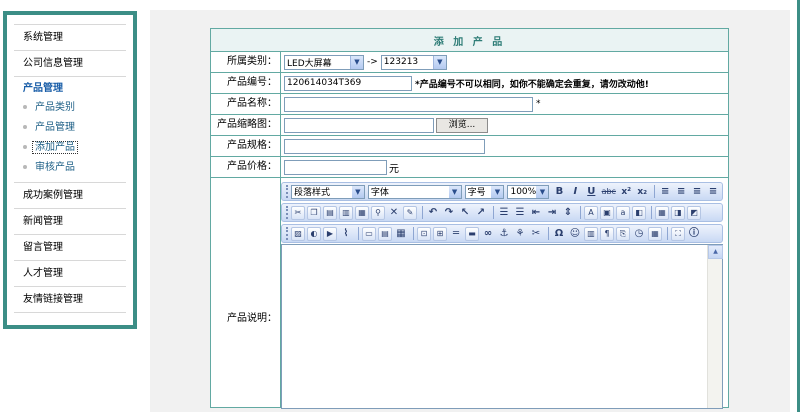  I want to click on scroll-up-icon: ▲, so click(715, 252).